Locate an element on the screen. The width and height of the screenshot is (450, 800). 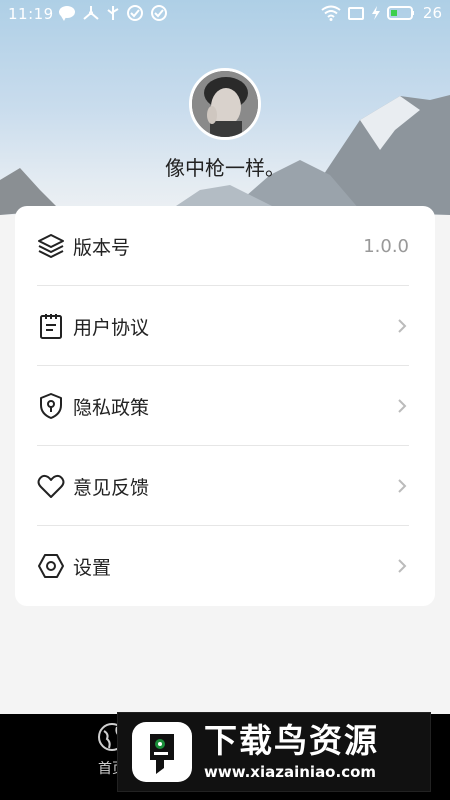
menu-item-label: 用户协议 is located at coordinates (111, 327).